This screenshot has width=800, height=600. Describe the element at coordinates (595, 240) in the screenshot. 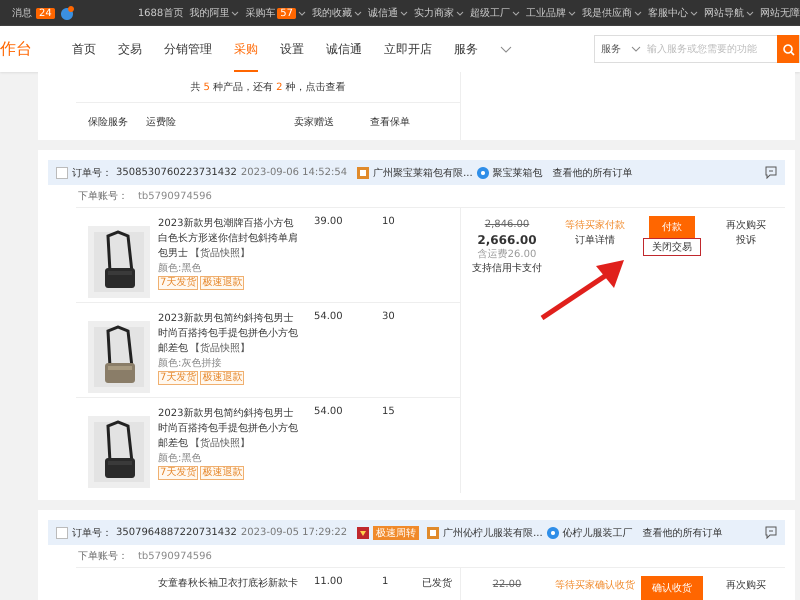

I see `order-detail-link: 订单详情` at that location.